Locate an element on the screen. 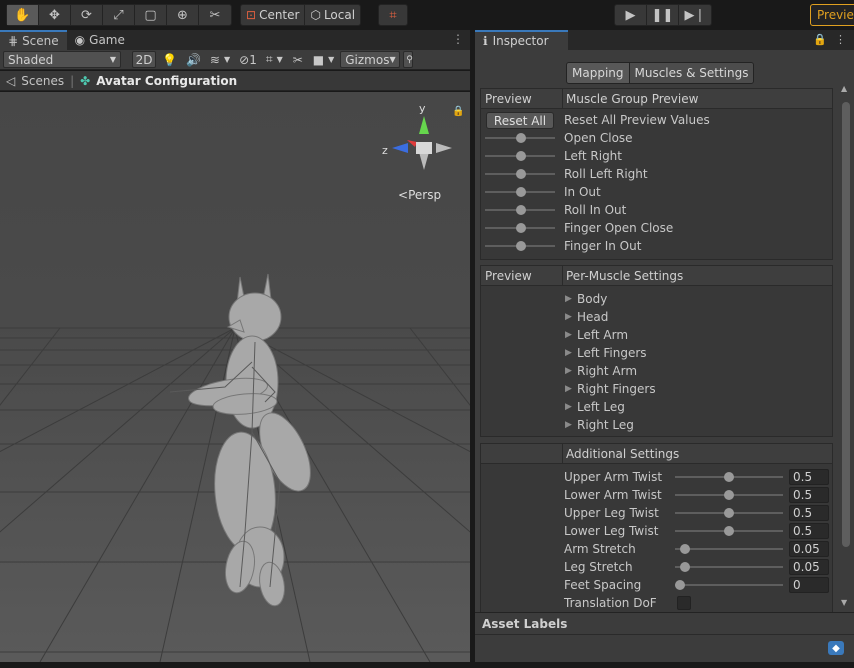 This screenshot has width=854, height=668. triangle-right-icon: ▶ is located at coordinates (568, 317).